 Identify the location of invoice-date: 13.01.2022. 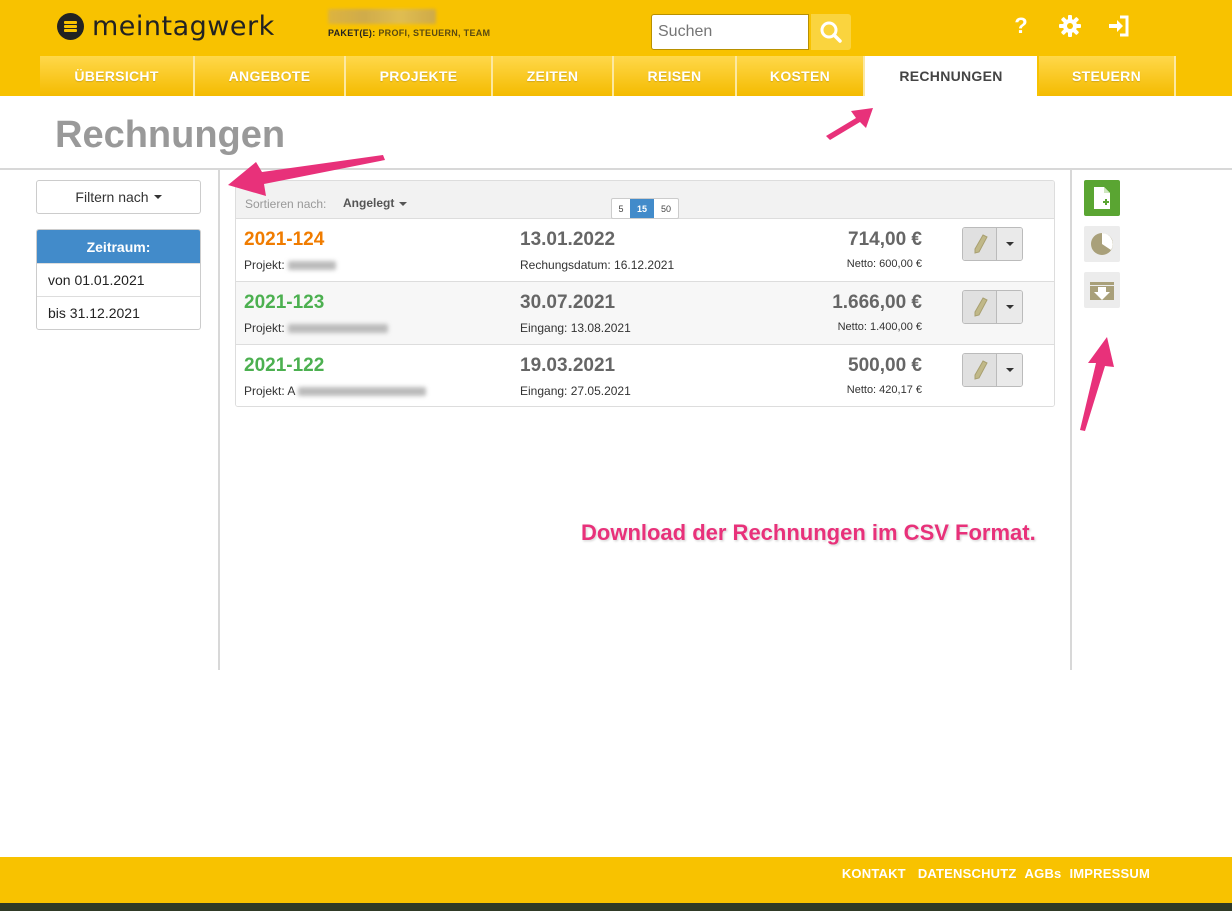
(568, 239).